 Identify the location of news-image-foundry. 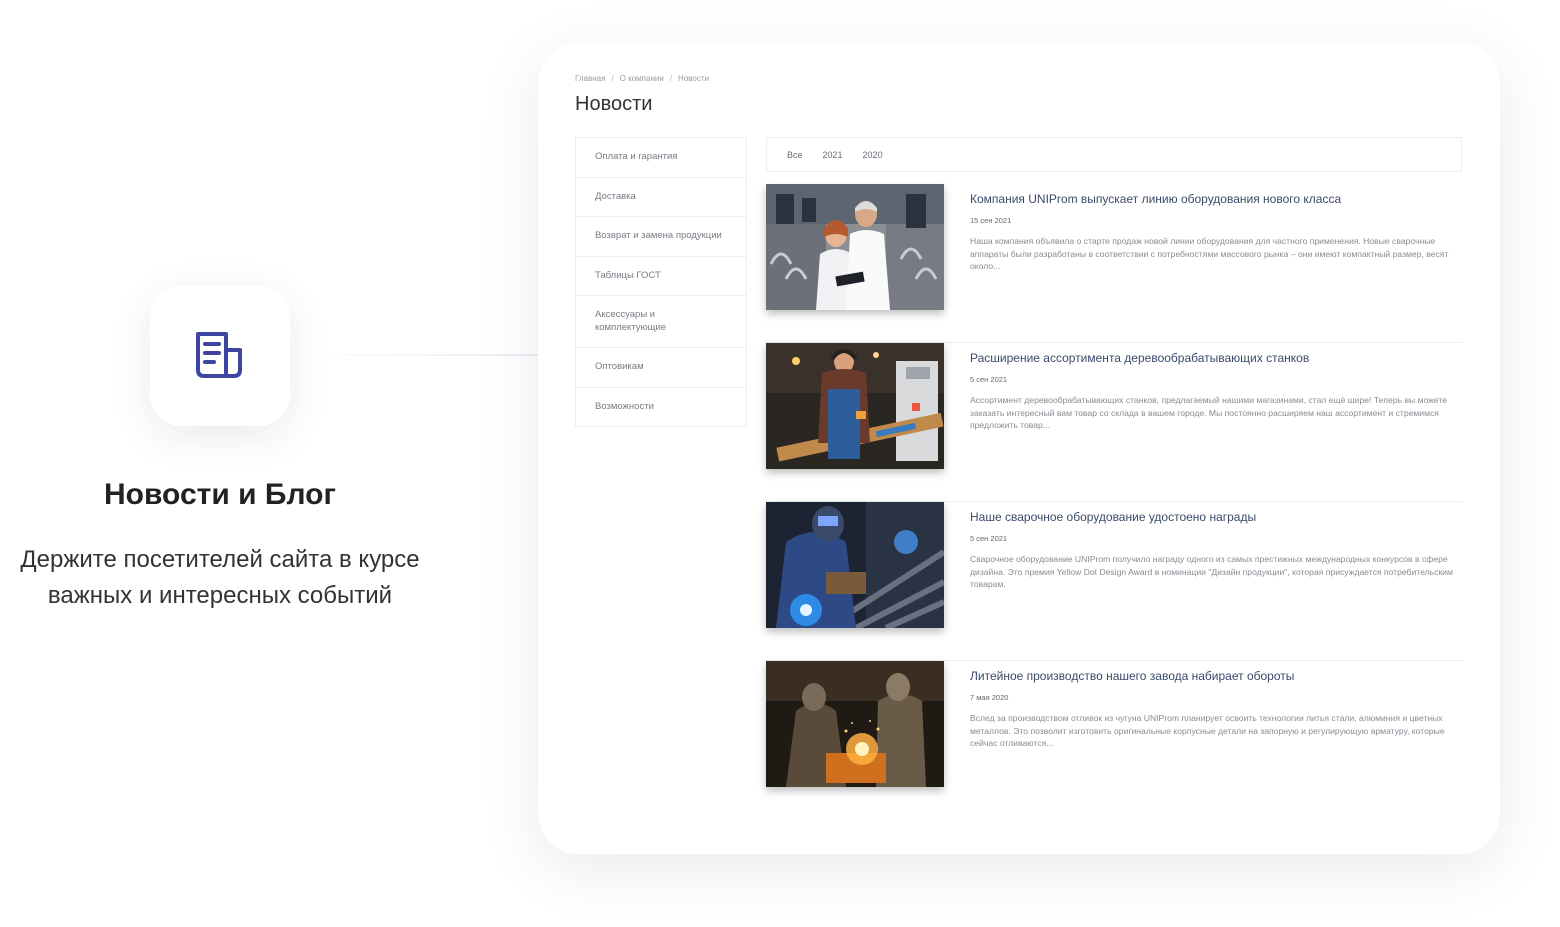
(855, 724).